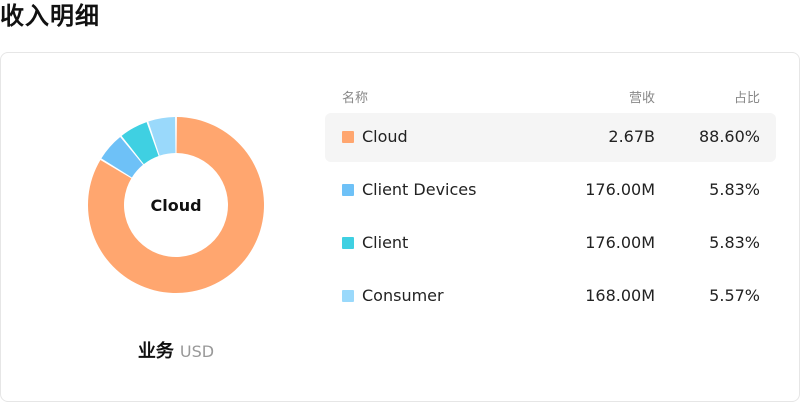 The width and height of the screenshot is (800, 402). I want to click on donut-center-label: Cloud, so click(176, 205).